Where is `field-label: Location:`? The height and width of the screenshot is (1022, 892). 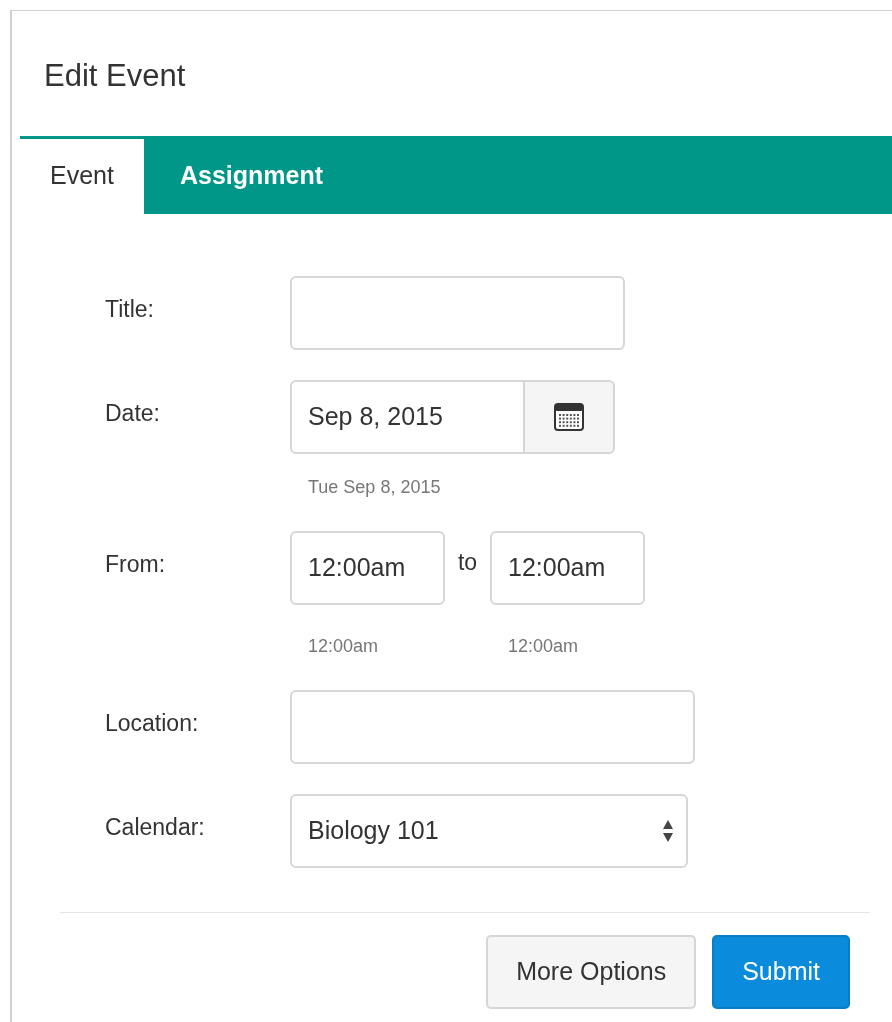 field-label: Location: is located at coordinates (152, 723).